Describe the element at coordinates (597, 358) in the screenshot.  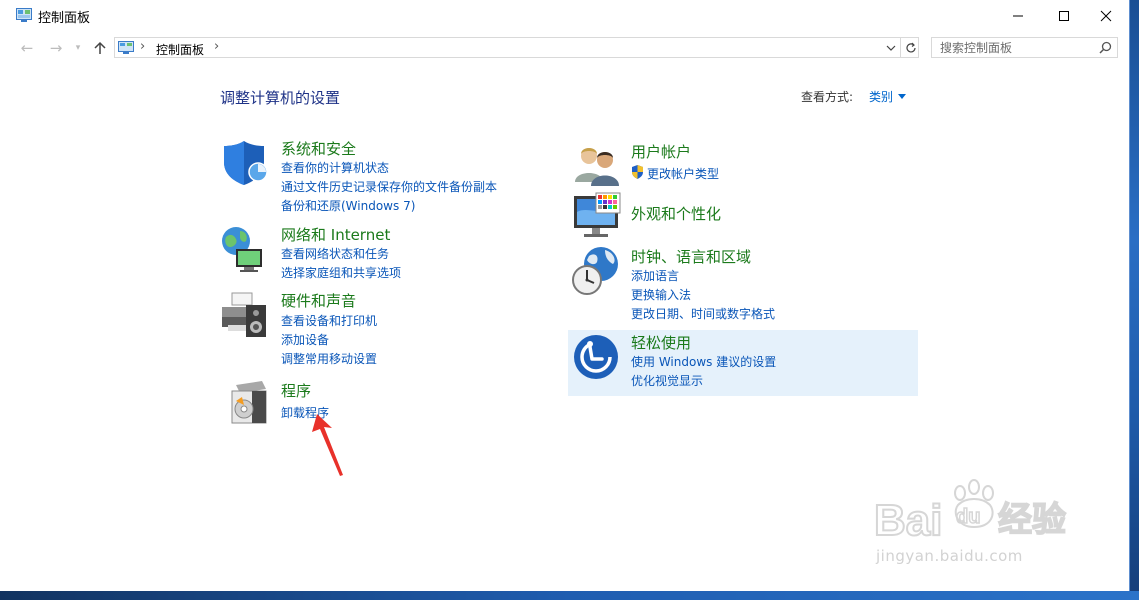
I see `ease-of-access-icon` at that location.